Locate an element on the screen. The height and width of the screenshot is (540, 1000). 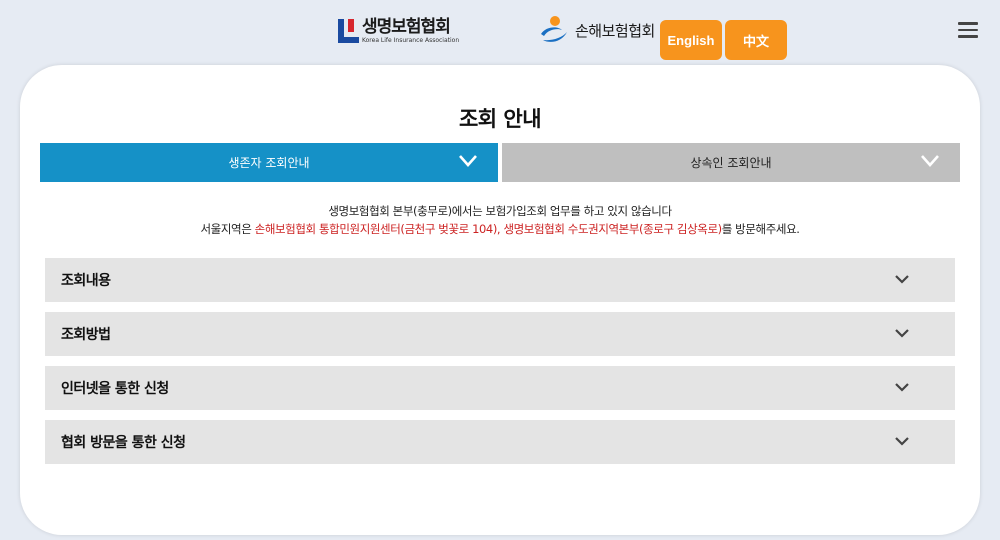
accordion-inquiry-method: 조회방법 is located at coordinates (500, 334).